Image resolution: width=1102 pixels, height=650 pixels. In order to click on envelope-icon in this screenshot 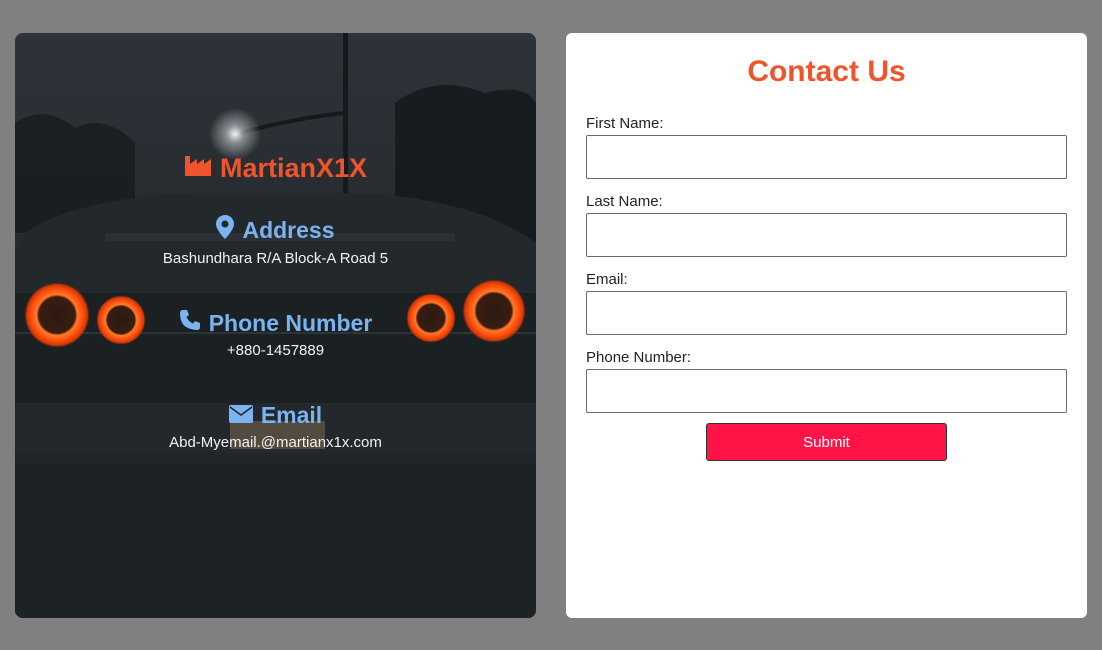, I will do `click(240, 415)`.